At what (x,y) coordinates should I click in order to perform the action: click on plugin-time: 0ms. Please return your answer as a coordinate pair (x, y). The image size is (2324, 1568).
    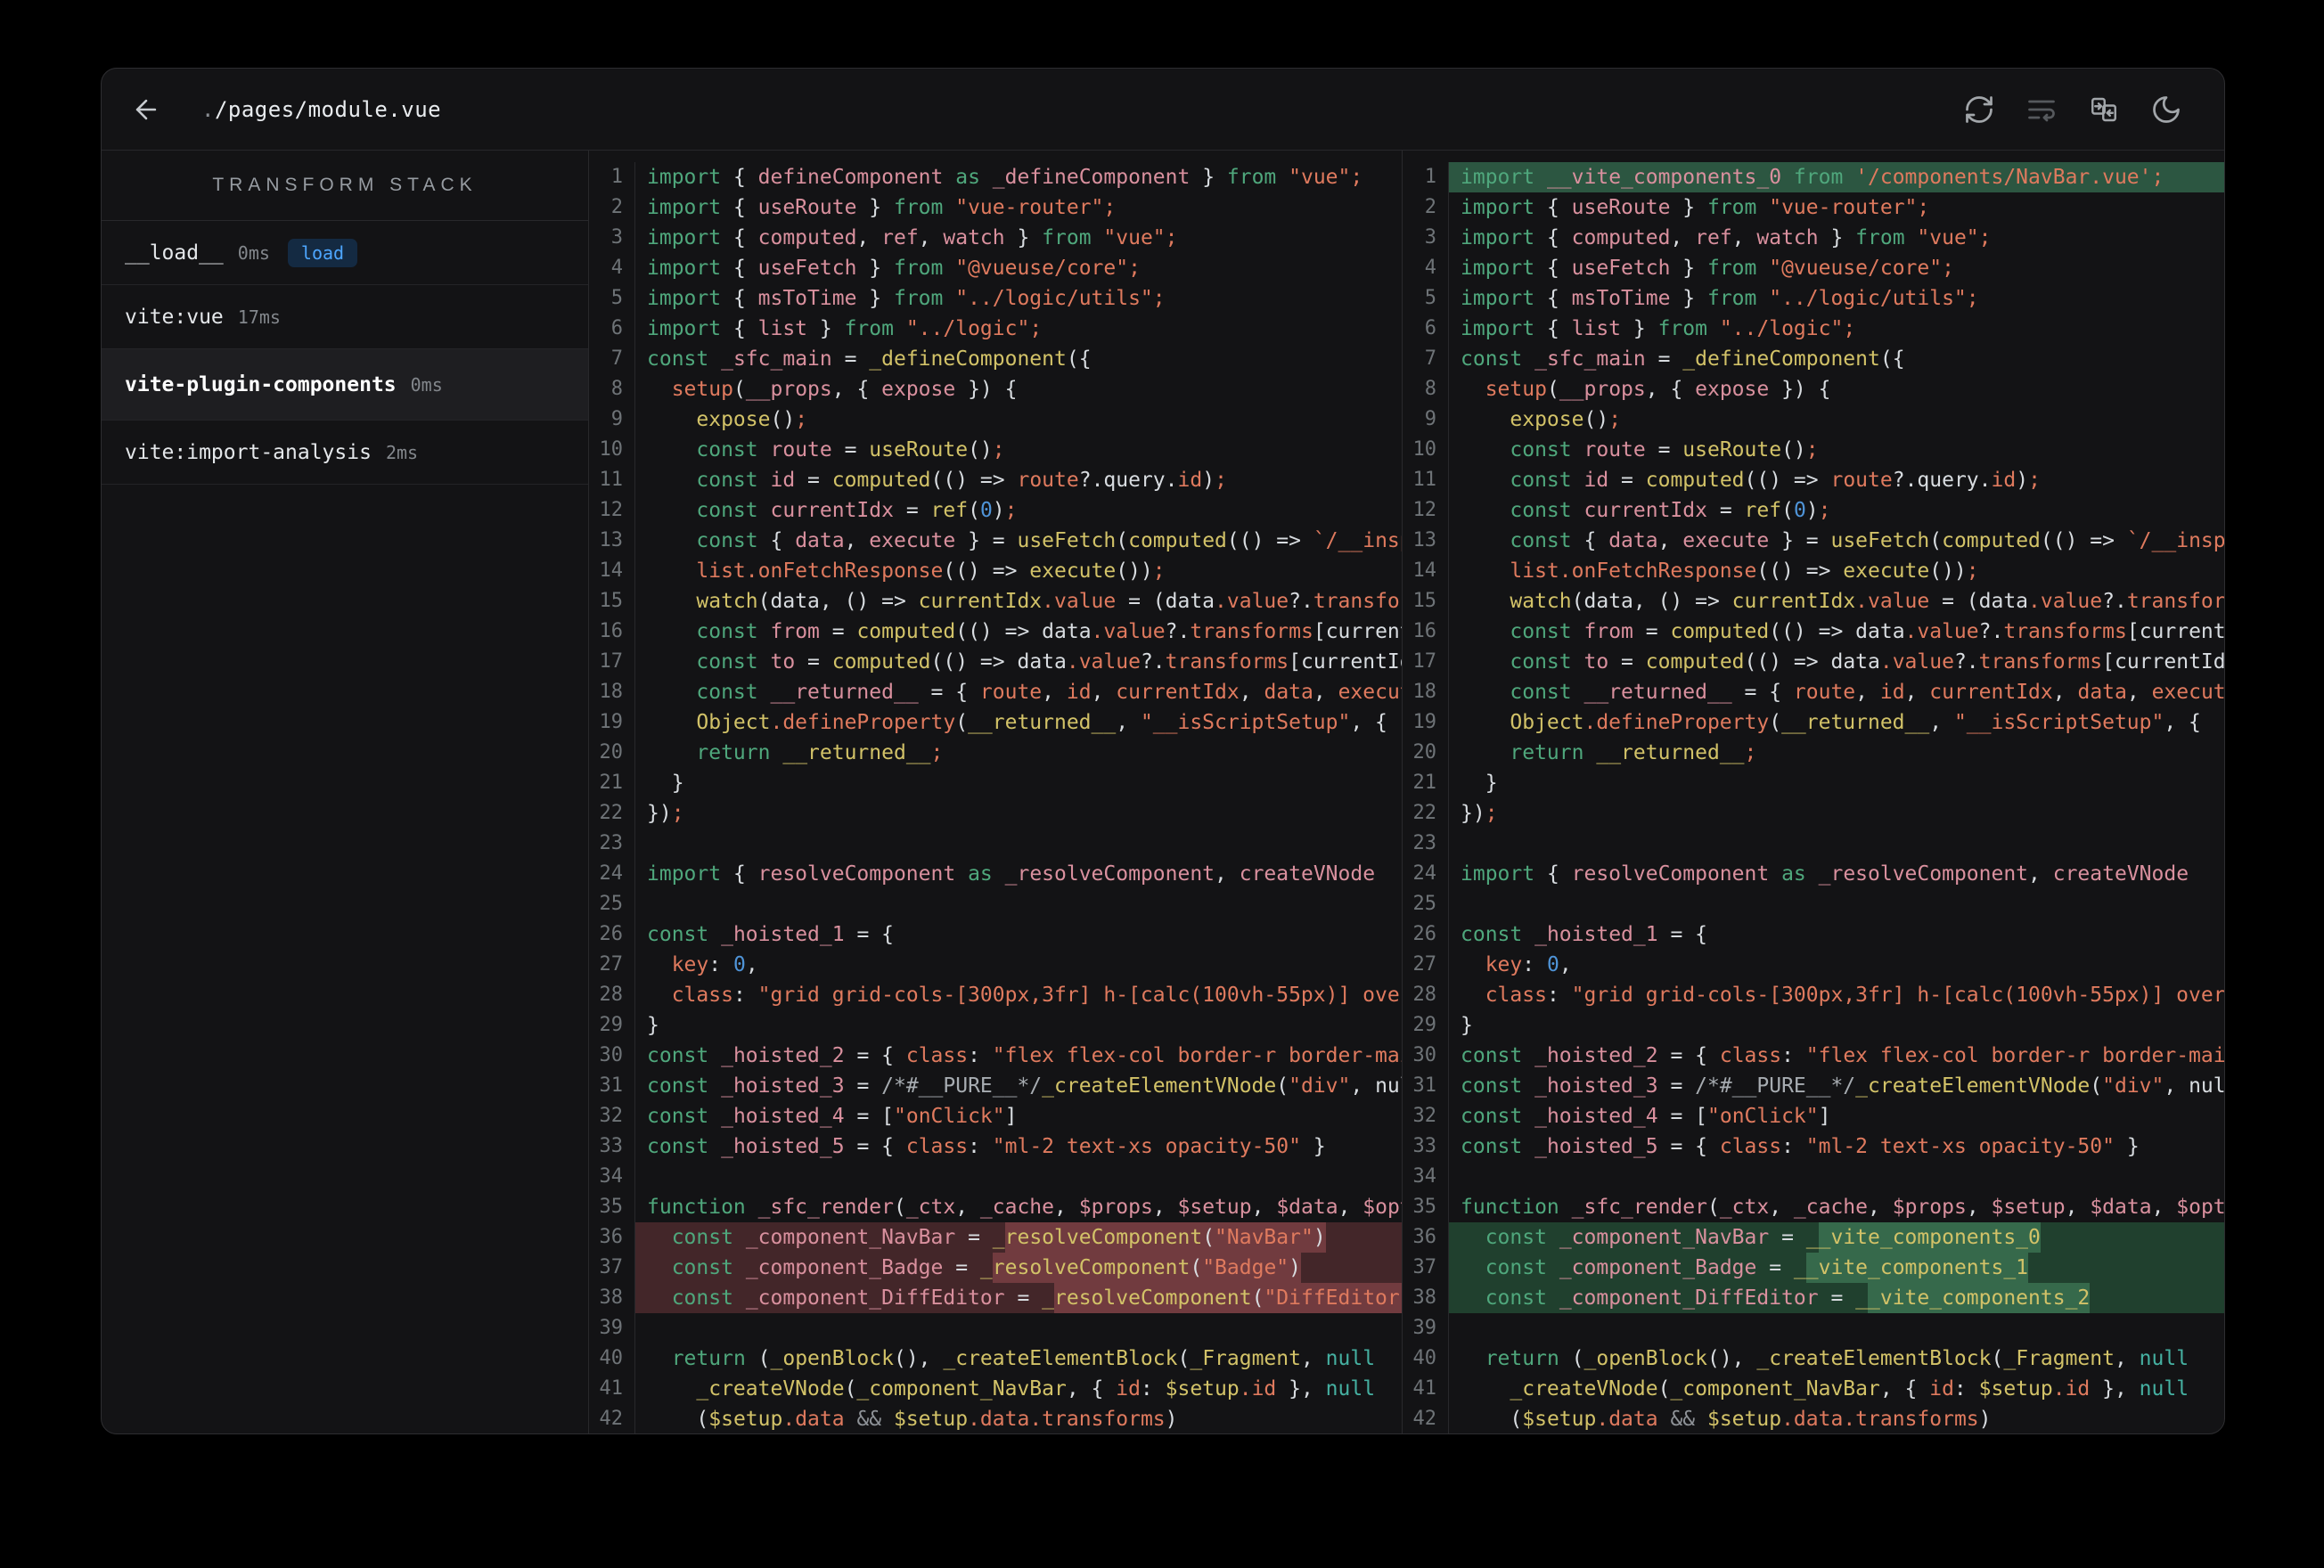
    Looking at the image, I should click on (426, 384).